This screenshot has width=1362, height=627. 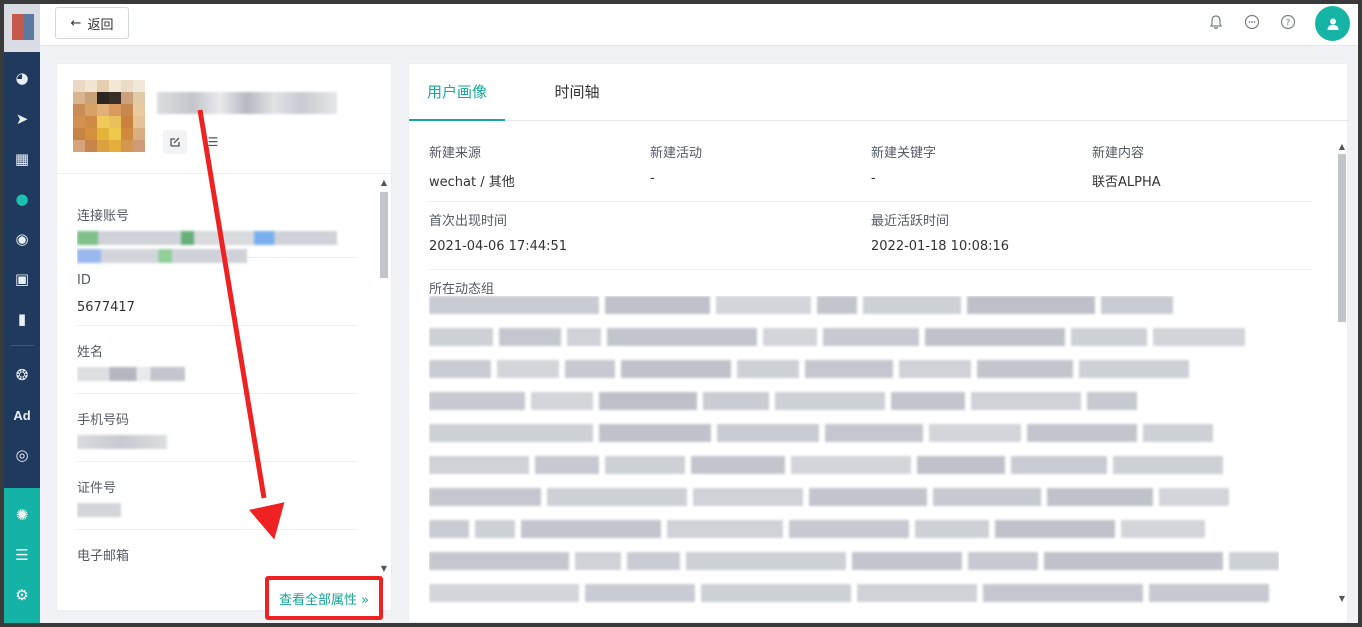 What do you see at coordinates (207, 238) in the screenshot?
I see `account-redacted` at bounding box center [207, 238].